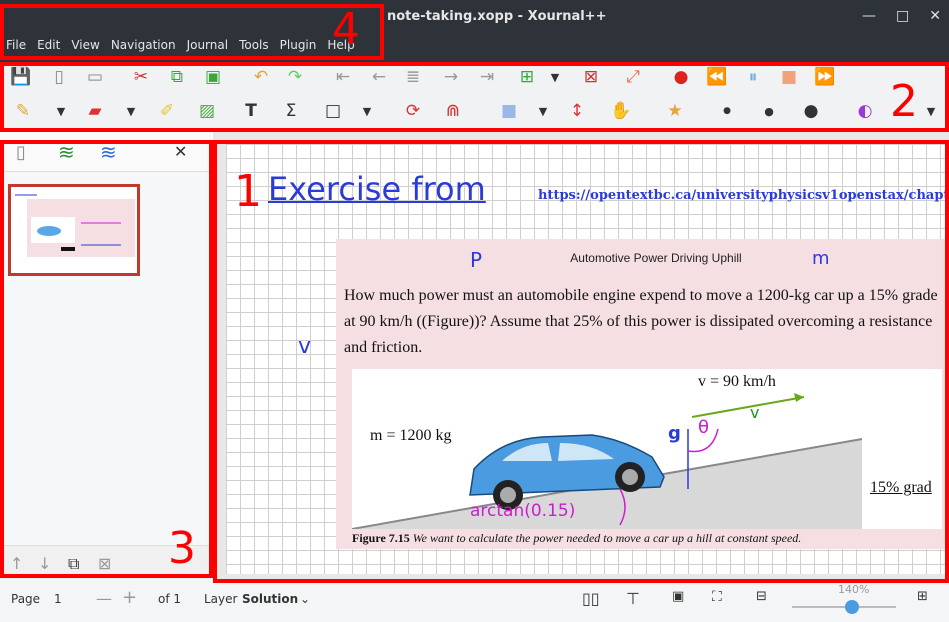  I want to click on maximize-button: □, so click(902, 16).